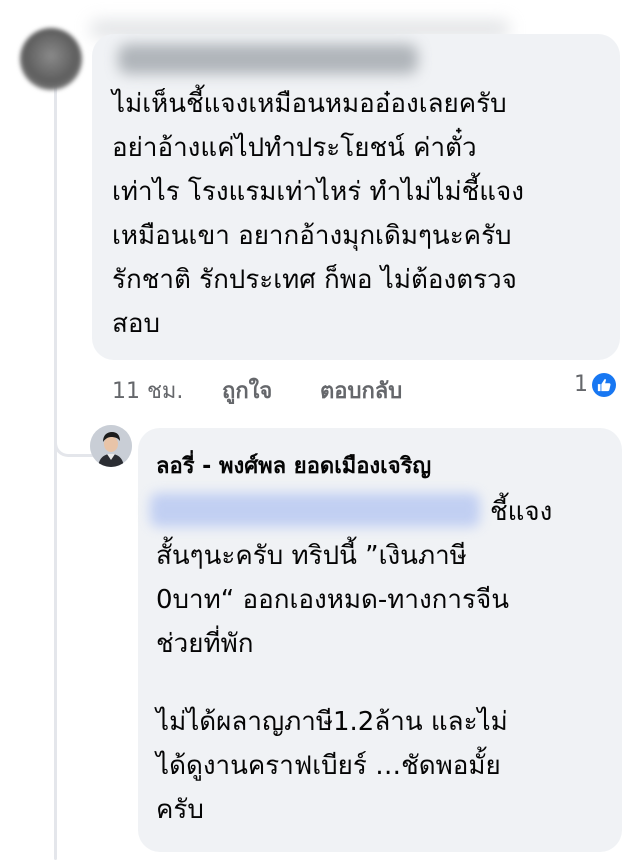 The height and width of the screenshot is (860, 640). What do you see at coordinates (180, 810) in the screenshot?
I see `reply-line: ครับ` at bounding box center [180, 810].